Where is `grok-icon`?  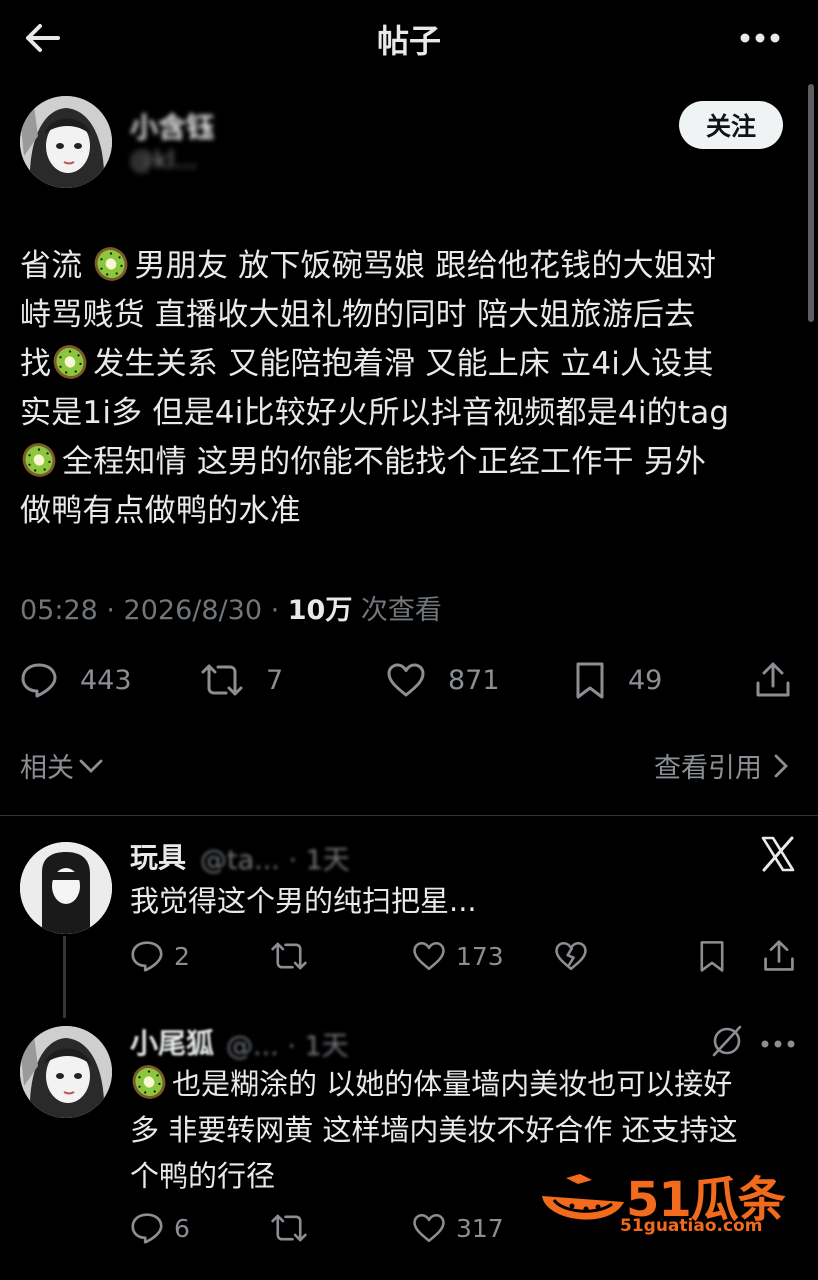 grok-icon is located at coordinates (727, 1041).